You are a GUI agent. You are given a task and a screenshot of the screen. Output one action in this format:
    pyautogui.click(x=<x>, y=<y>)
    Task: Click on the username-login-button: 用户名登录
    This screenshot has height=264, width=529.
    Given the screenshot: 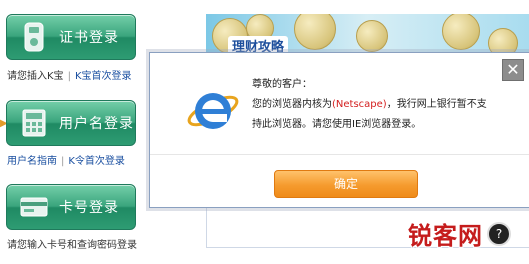 What is the action you would take?
    pyautogui.click(x=71, y=123)
    